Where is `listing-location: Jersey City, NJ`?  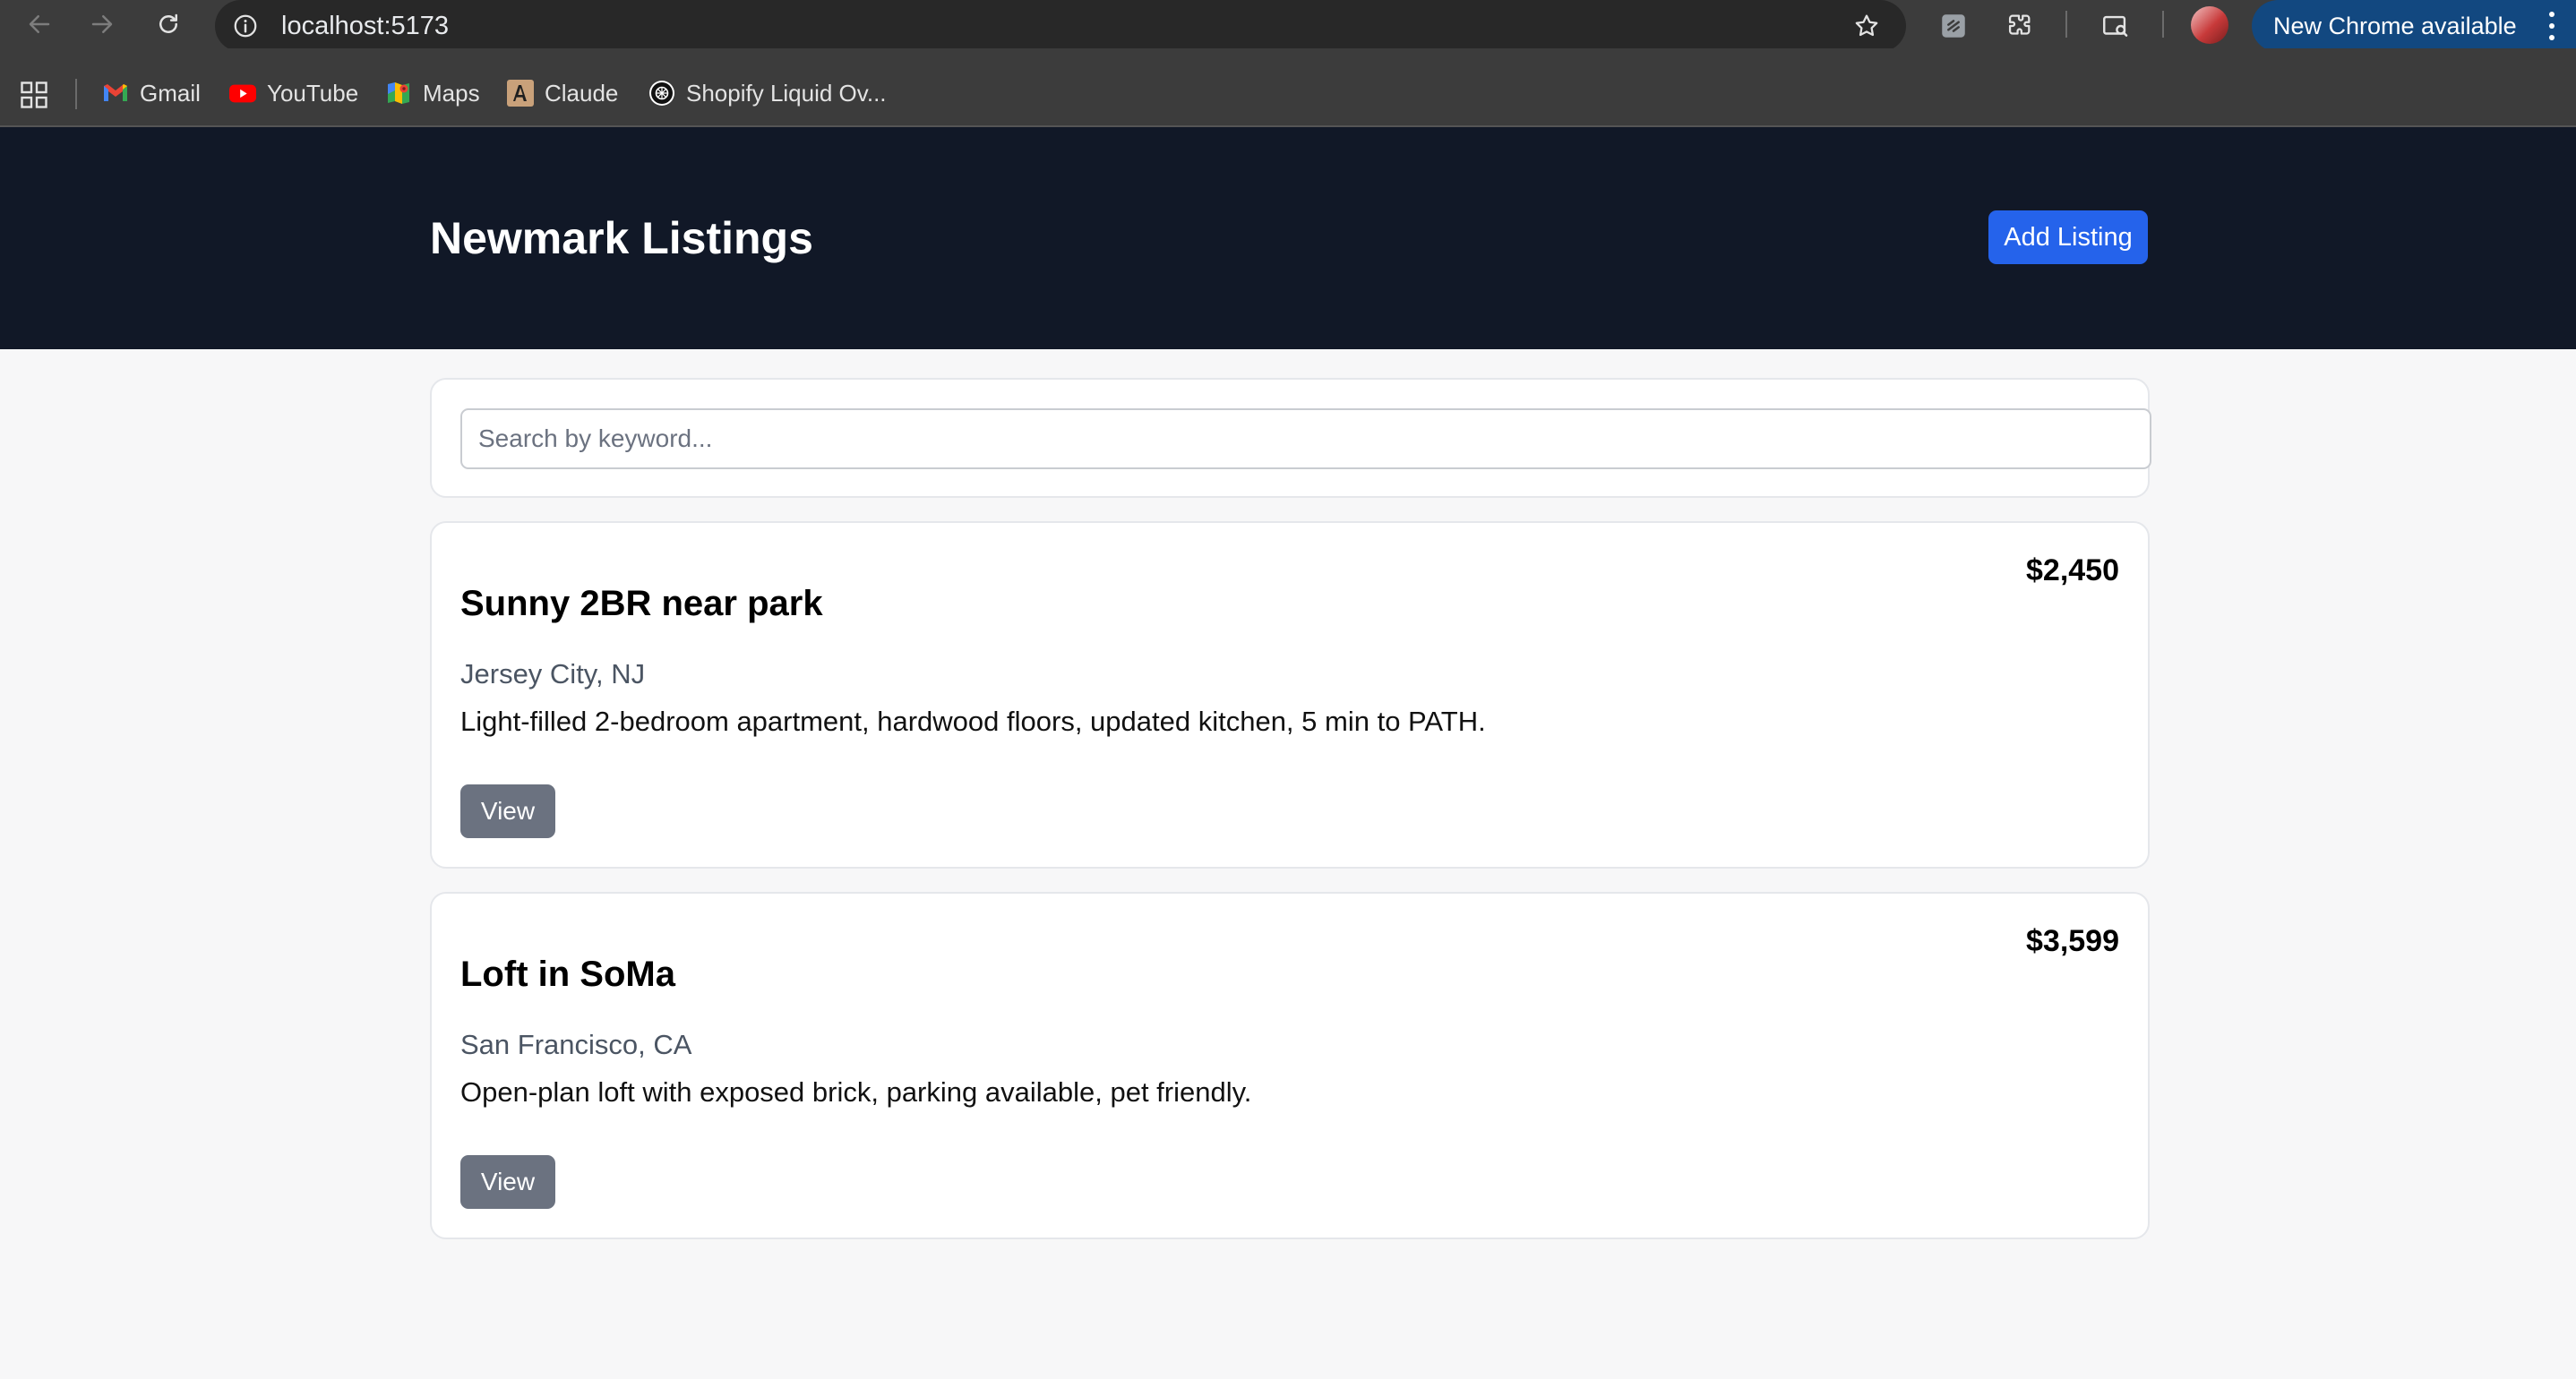
listing-location: Jersey City, NJ is located at coordinates (553, 674).